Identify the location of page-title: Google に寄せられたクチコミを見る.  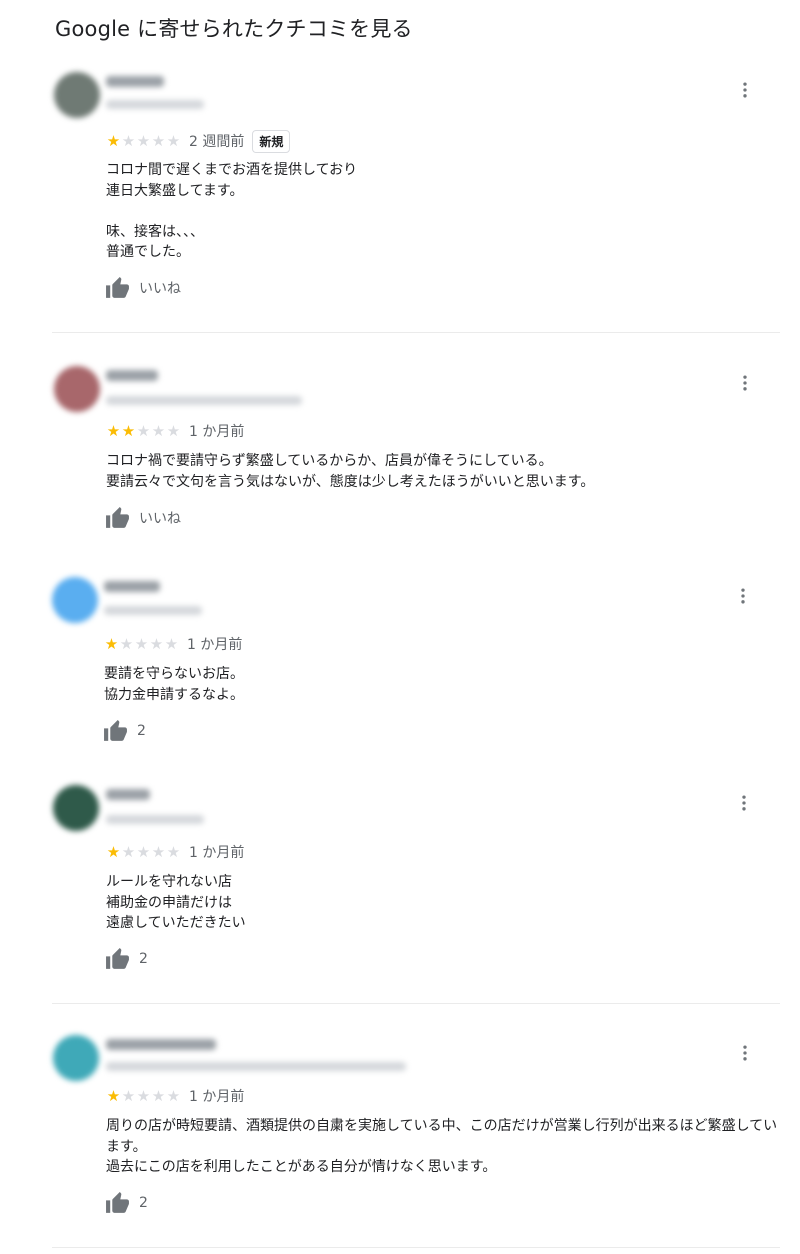
(234, 29).